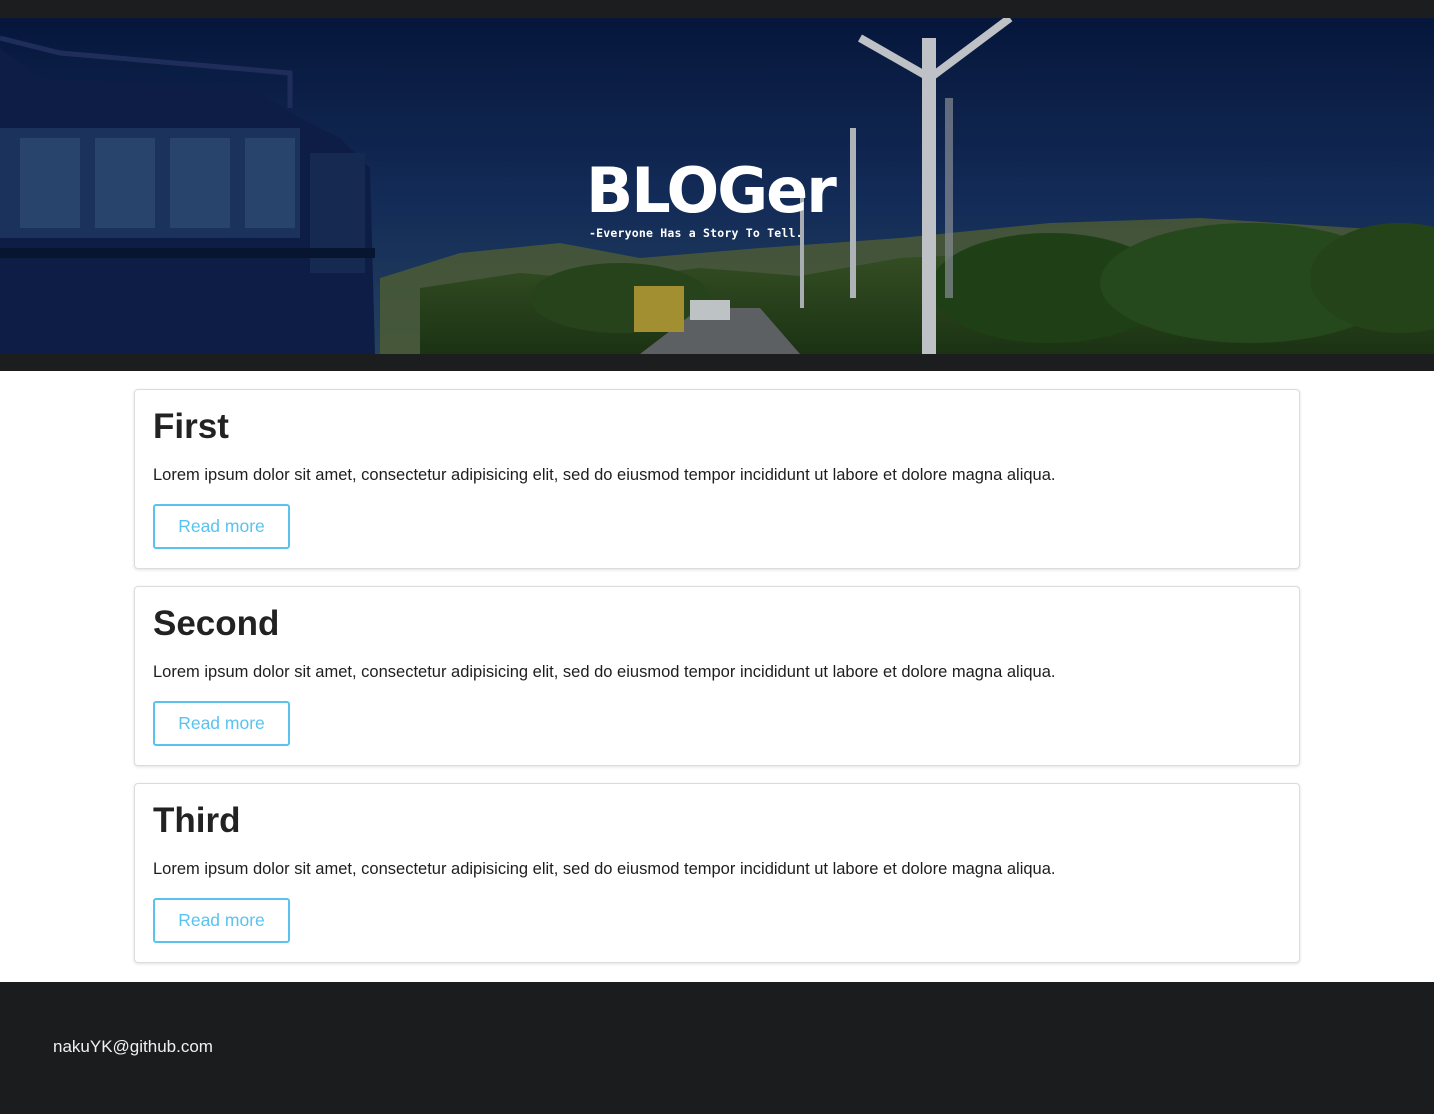 This screenshot has height=1114, width=1434. Describe the element at coordinates (216, 623) in the screenshot. I see `post-title: Second` at that location.